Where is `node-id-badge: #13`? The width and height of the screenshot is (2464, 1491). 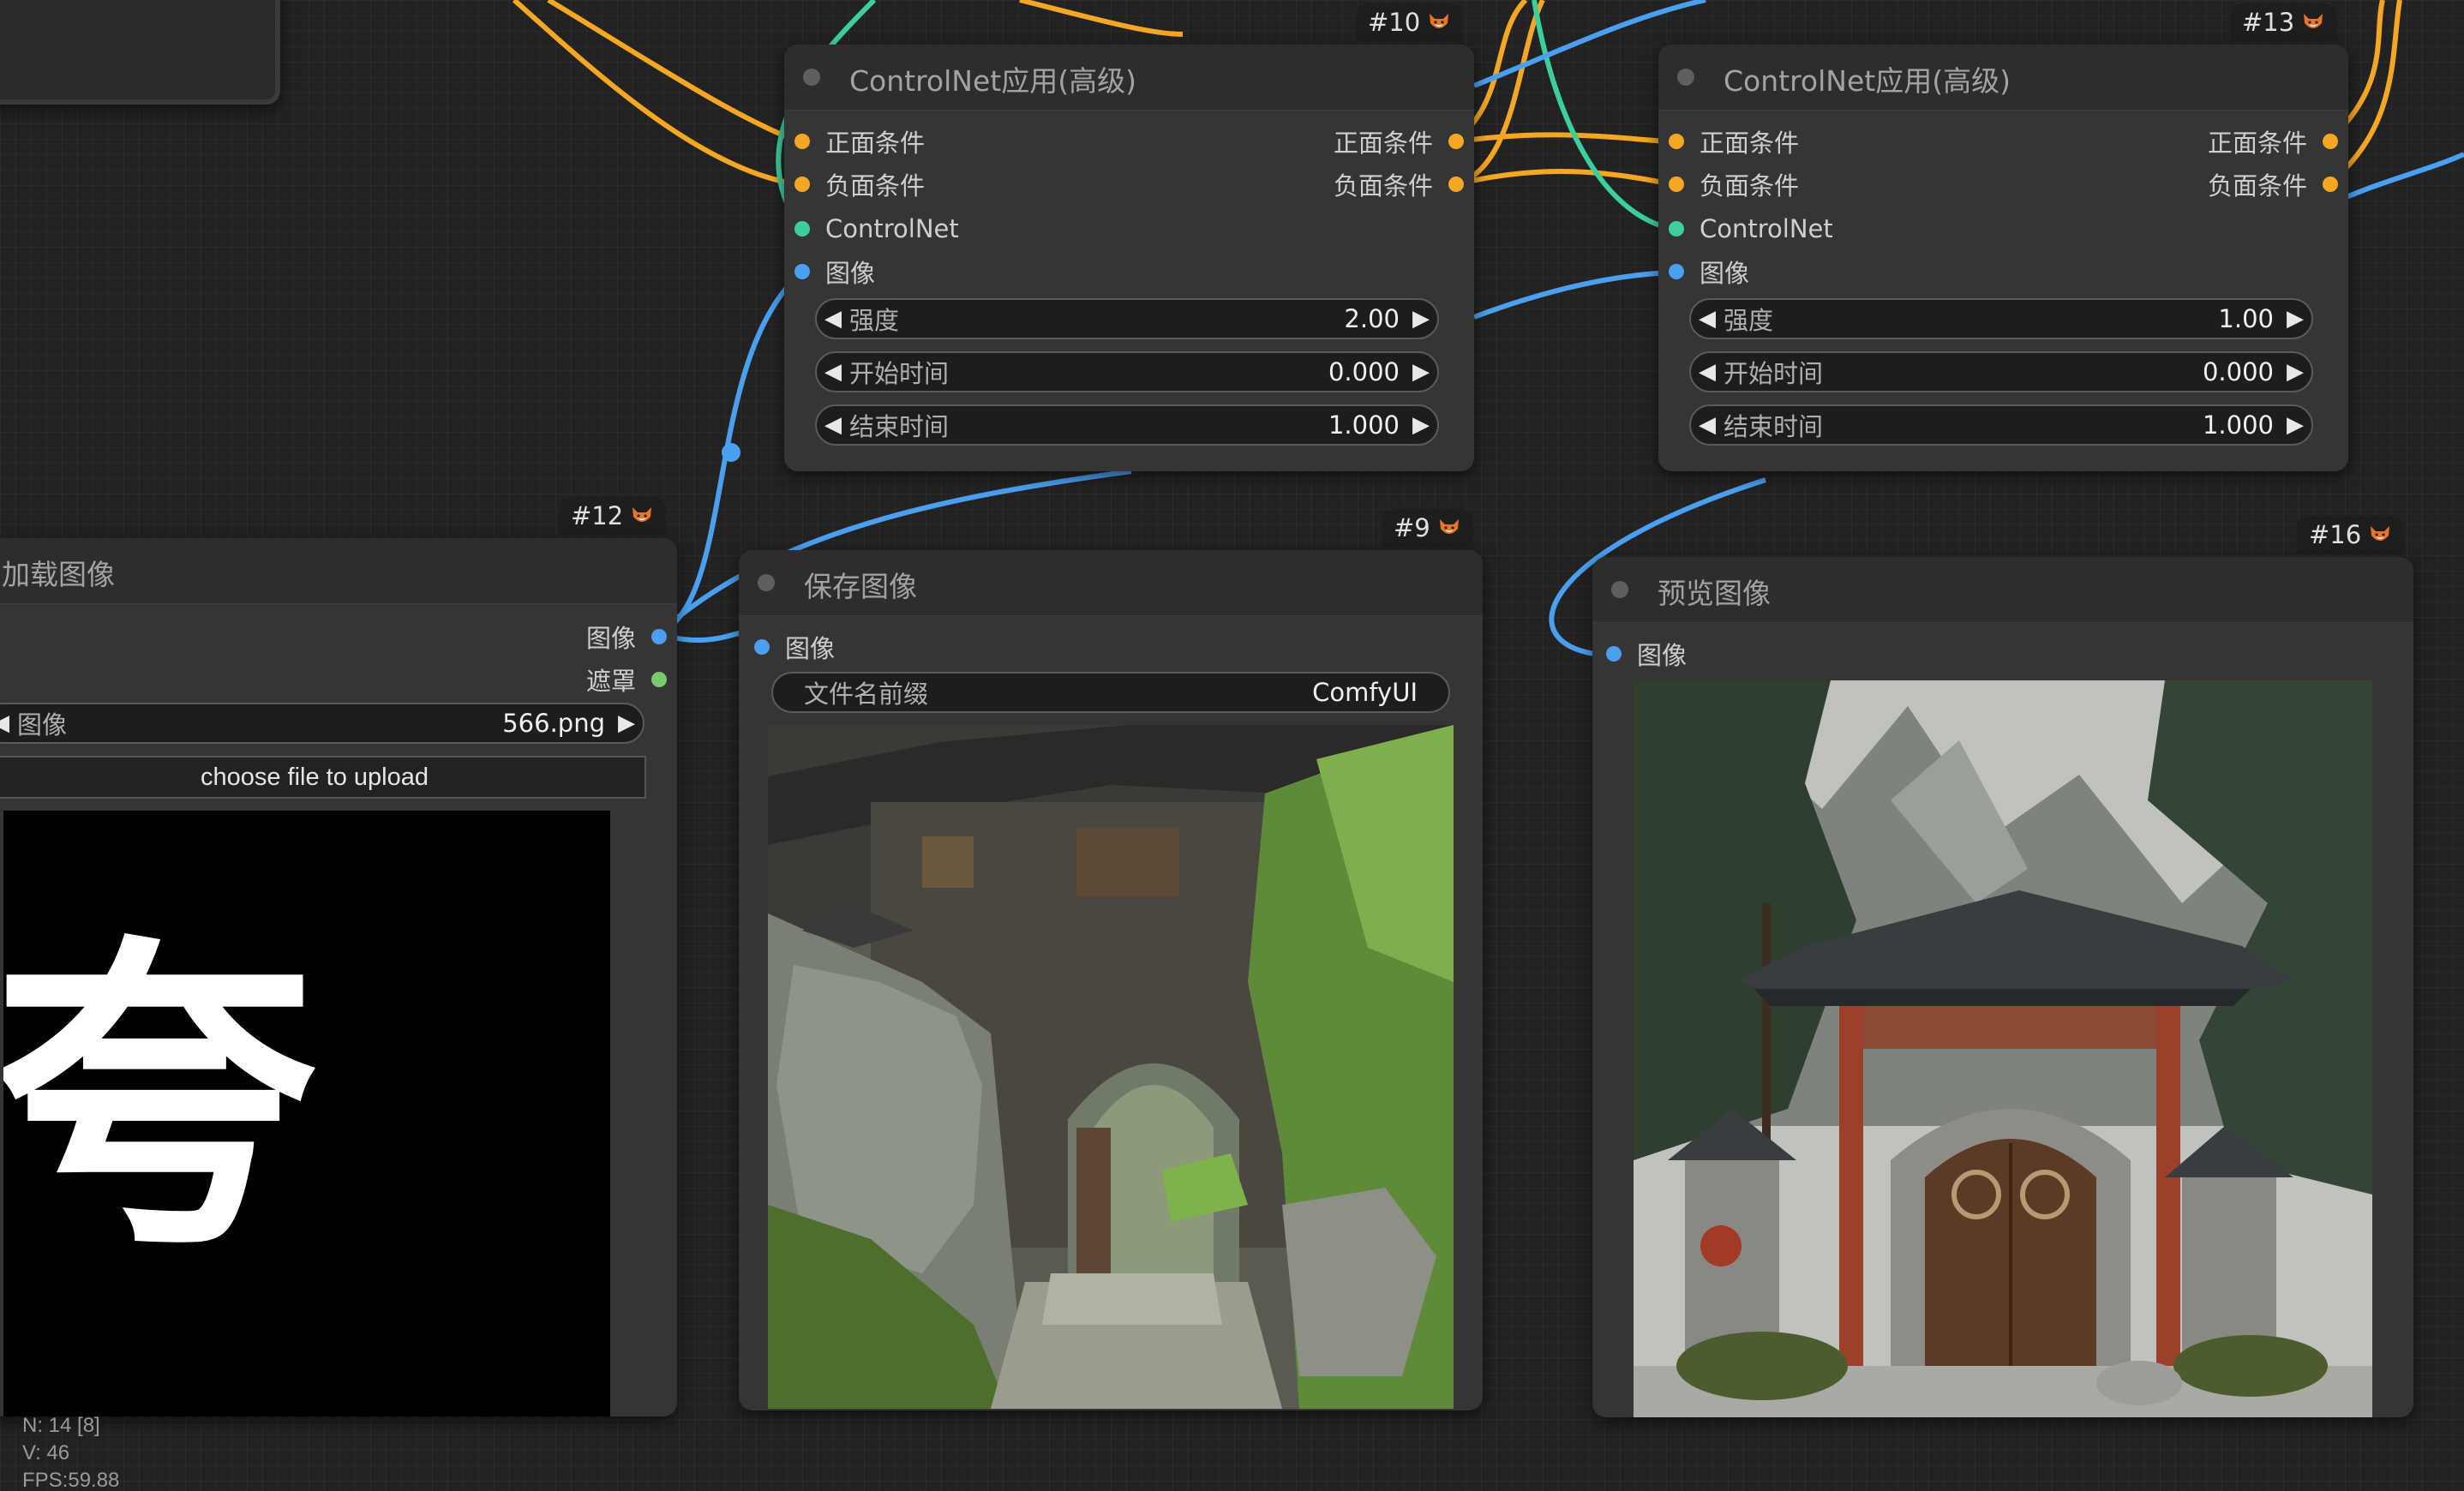 node-id-badge: #13 is located at coordinates (2284, 22).